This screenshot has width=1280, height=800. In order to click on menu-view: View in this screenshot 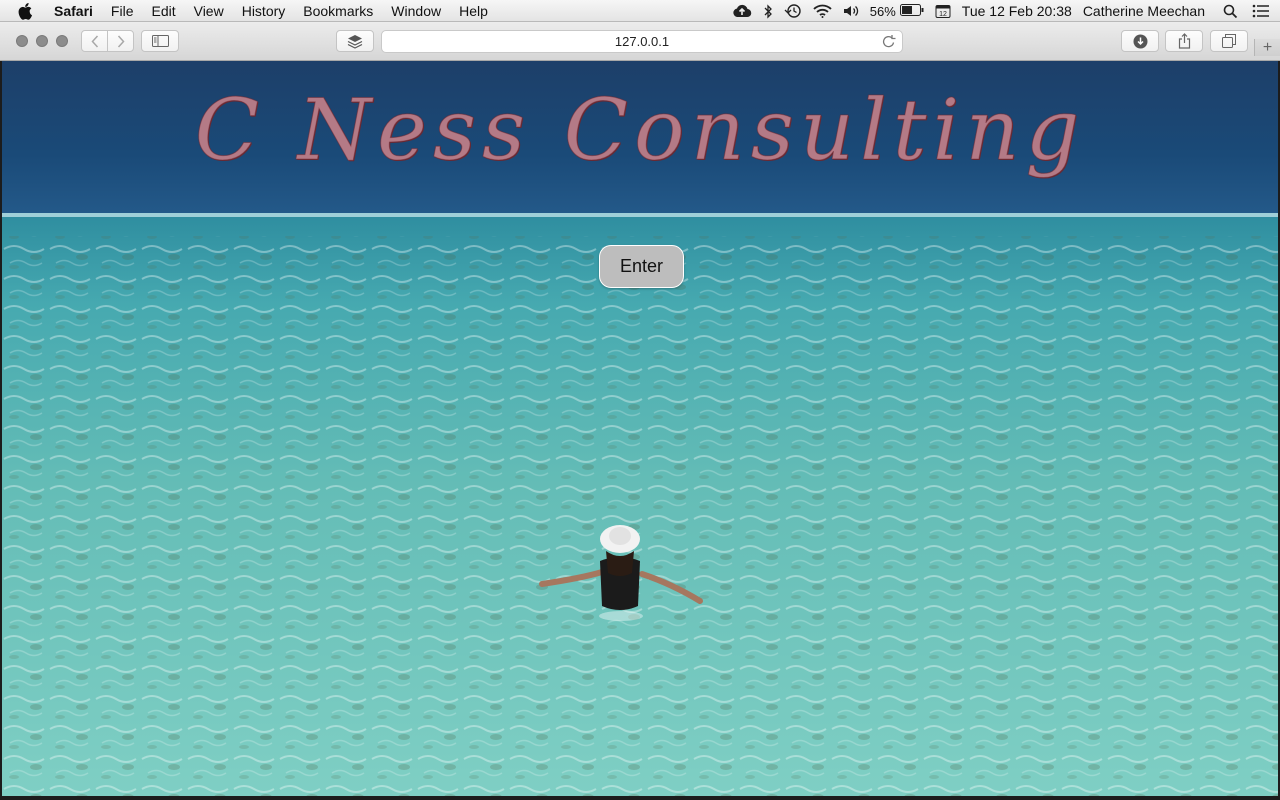, I will do `click(209, 11)`.